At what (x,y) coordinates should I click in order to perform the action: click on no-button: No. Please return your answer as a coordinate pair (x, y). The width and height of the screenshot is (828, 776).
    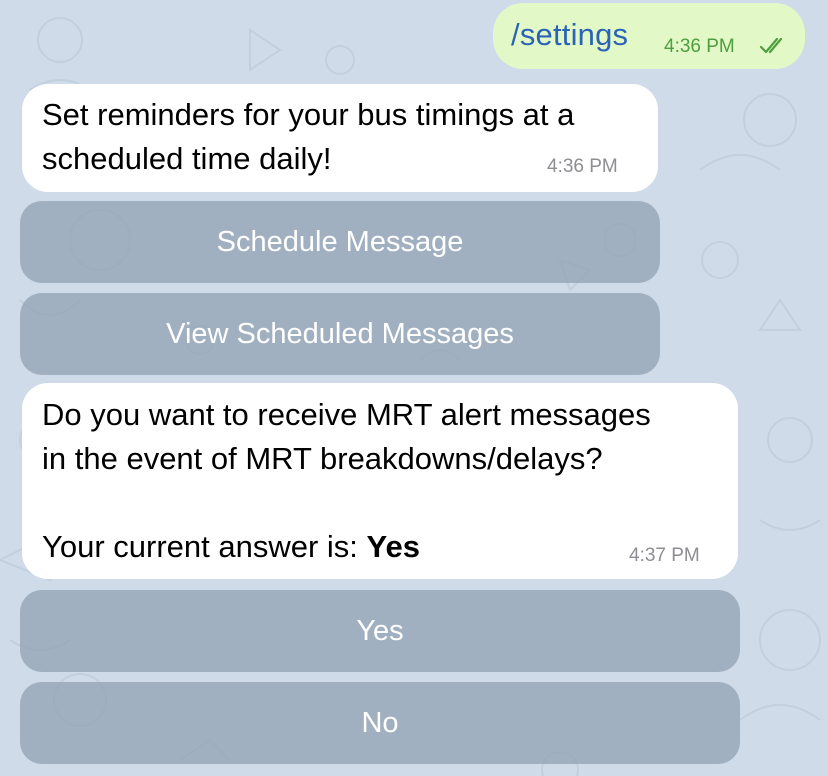
    Looking at the image, I should click on (380, 723).